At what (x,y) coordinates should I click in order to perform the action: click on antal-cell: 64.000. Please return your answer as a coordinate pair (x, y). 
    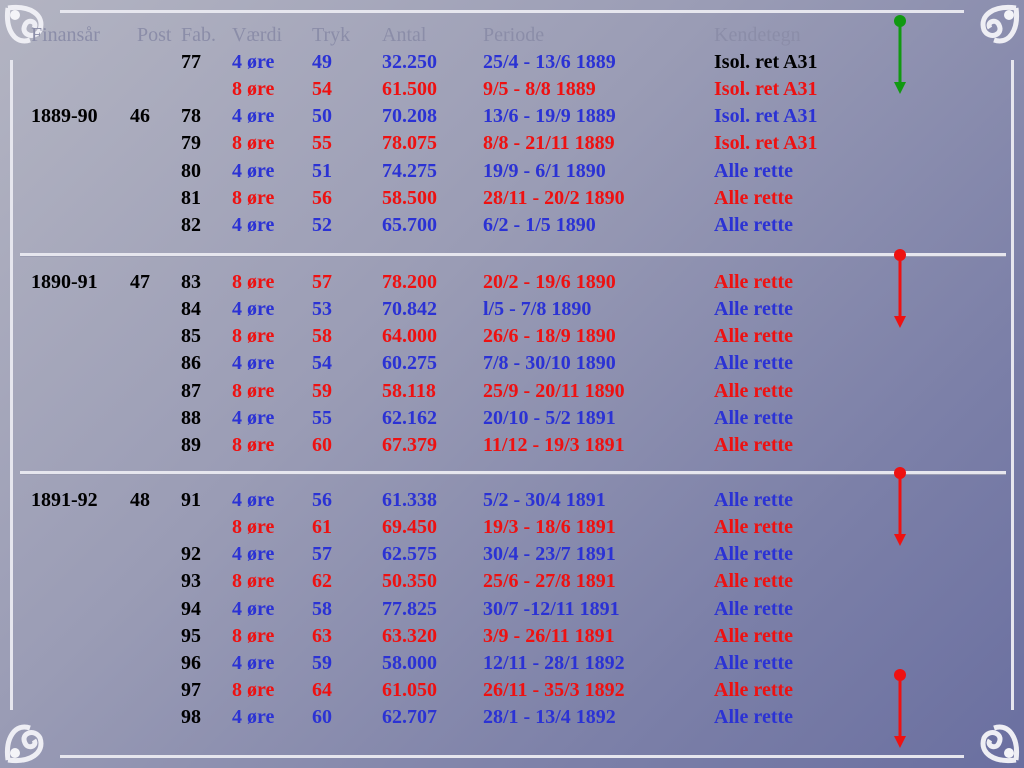
    Looking at the image, I should click on (409, 336).